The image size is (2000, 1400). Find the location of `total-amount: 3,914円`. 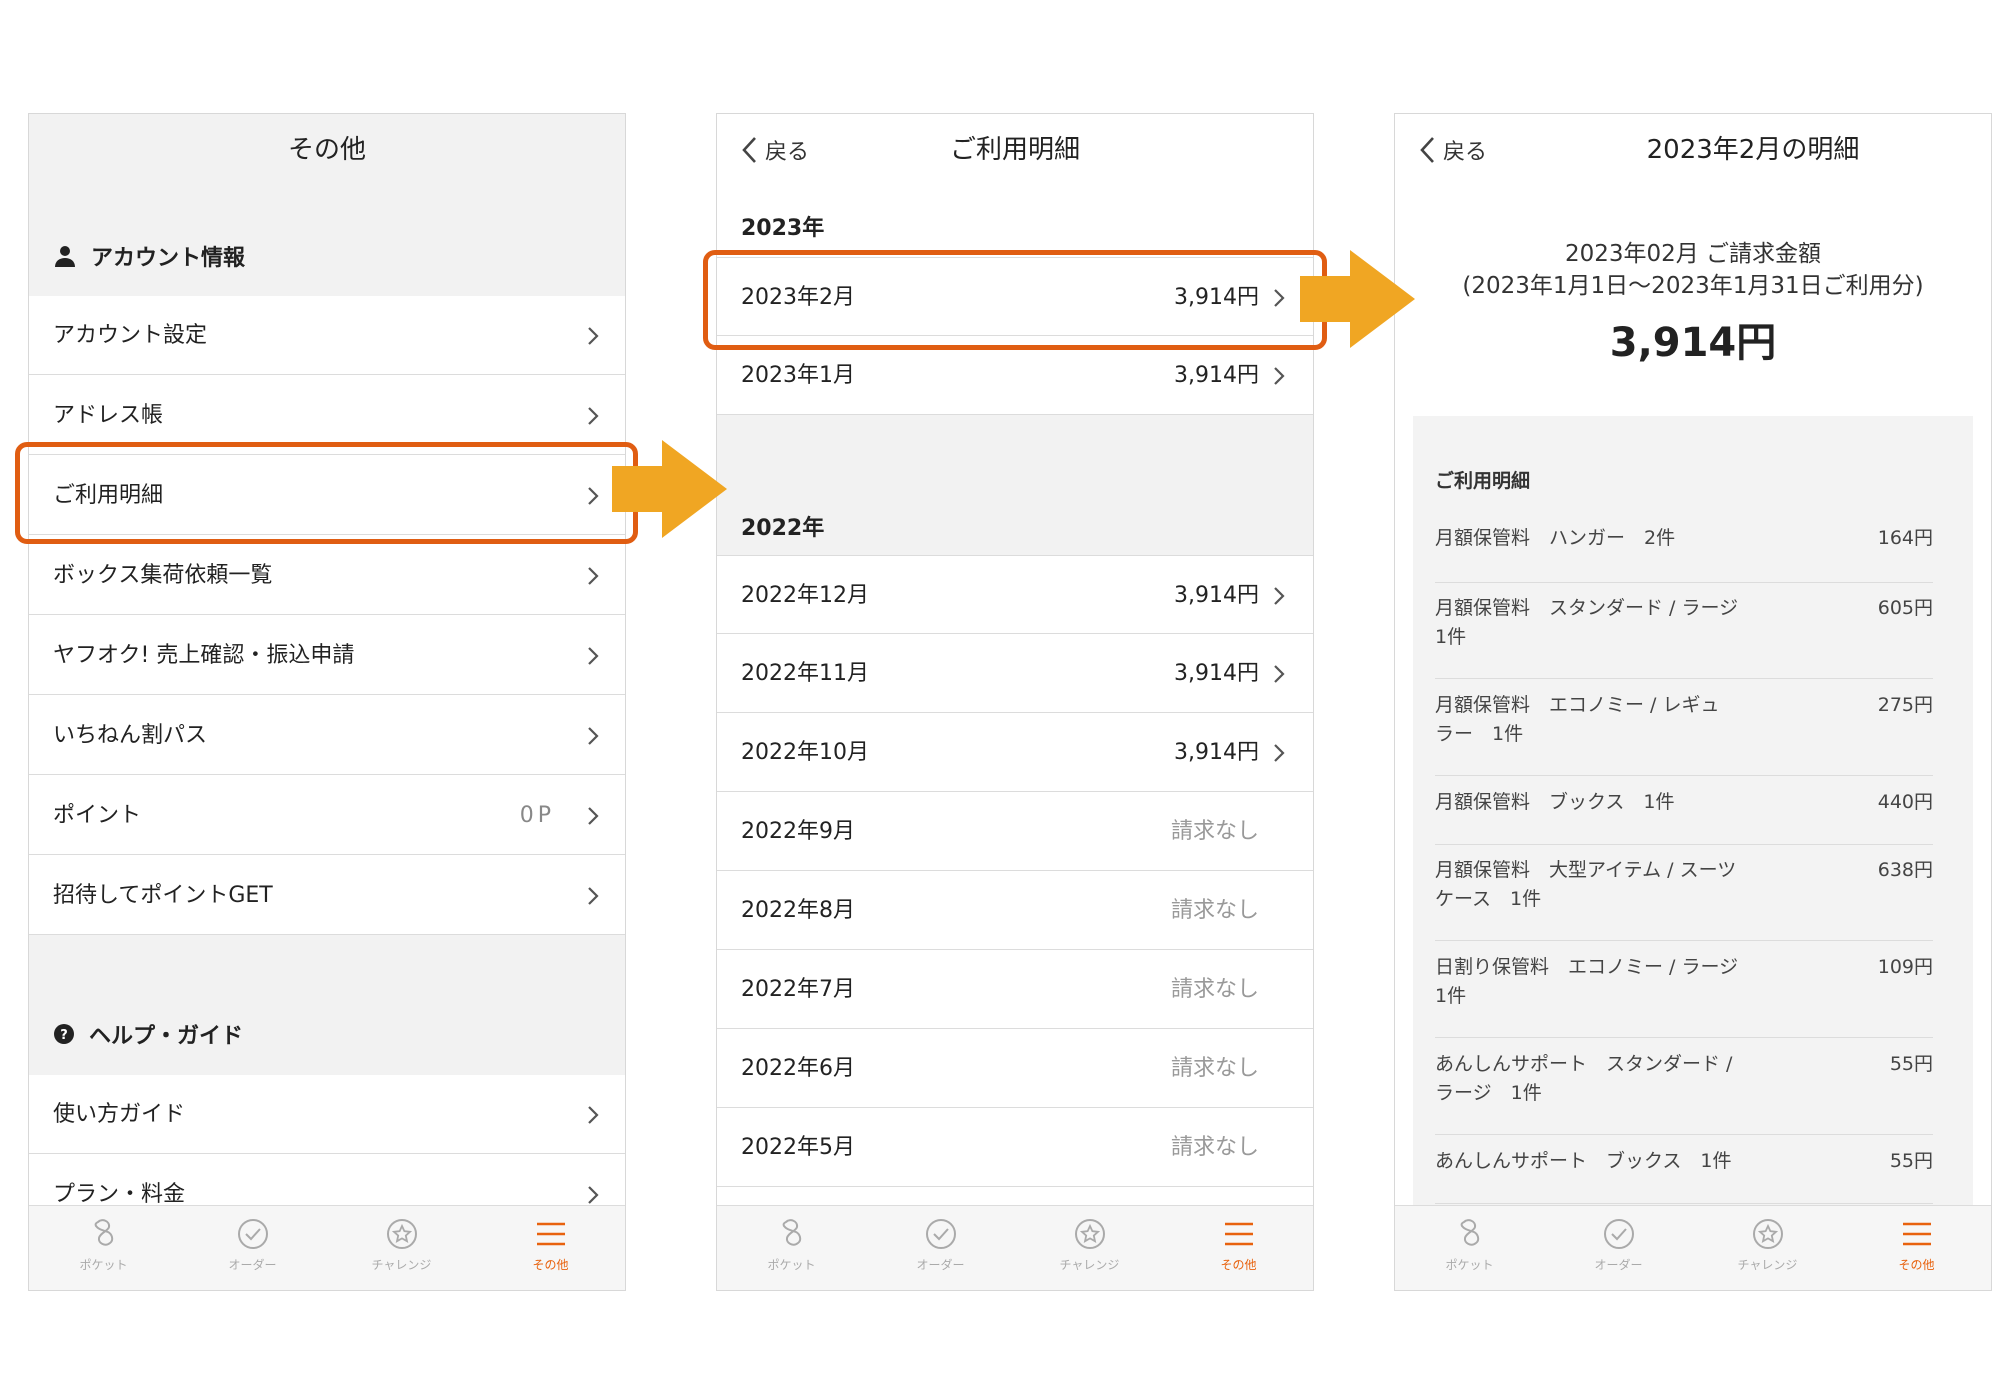

total-amount: 3,914円 is located at coordinates (1693, 343).